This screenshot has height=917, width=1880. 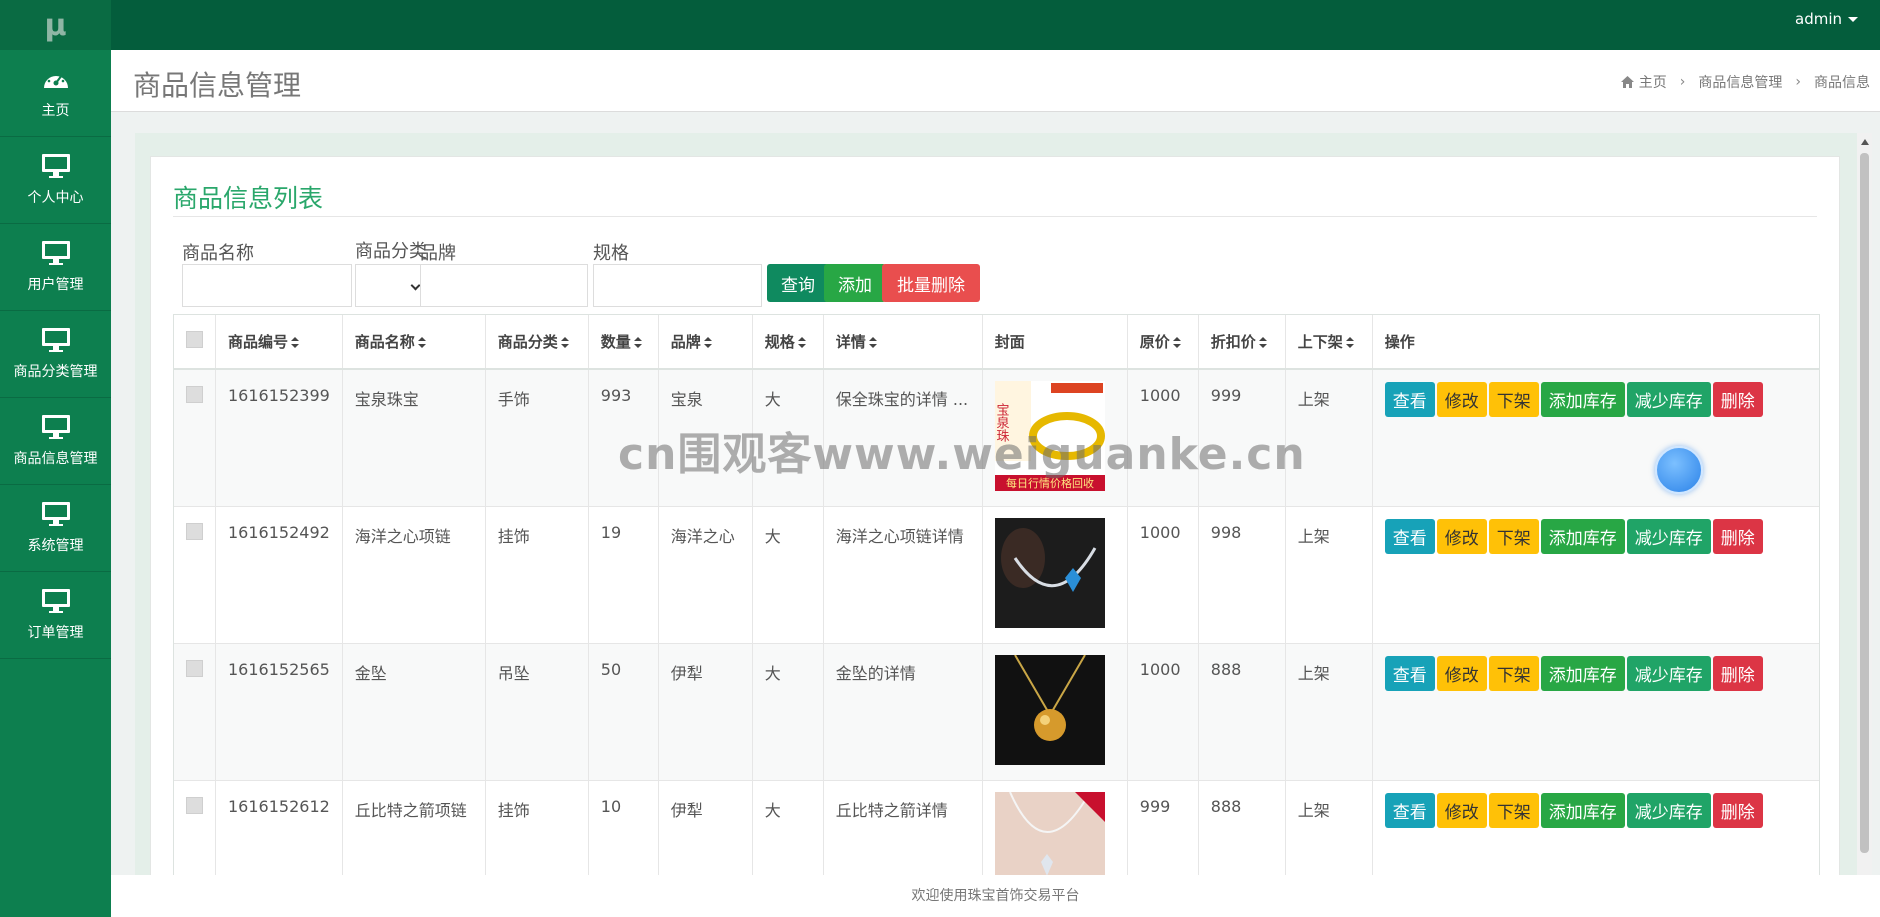 What do you see at coordinates (1242, 342) in the screenshot?
I see `column-header: 折扣价` at bounding box center [1242, 342].